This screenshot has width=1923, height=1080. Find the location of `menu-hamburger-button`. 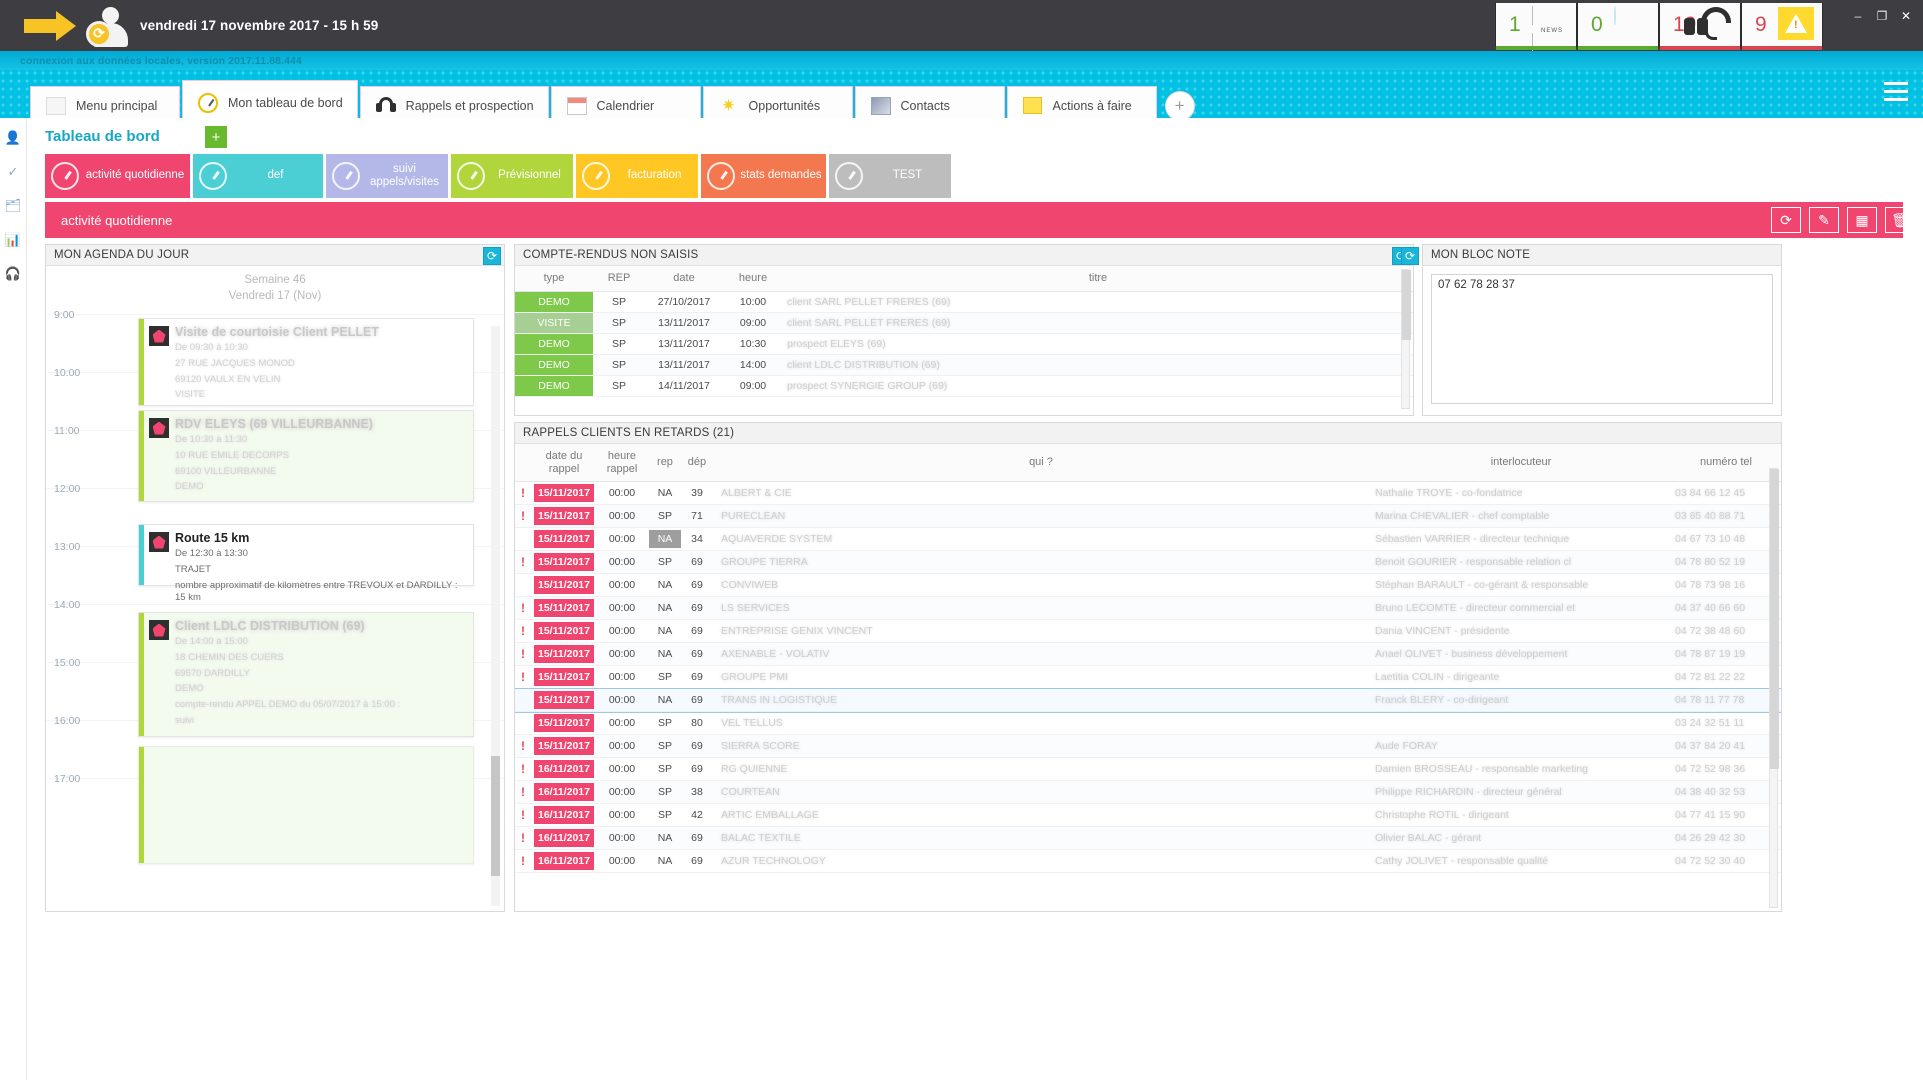

menu-hamburger-button is located at coordinates (1896, 91).